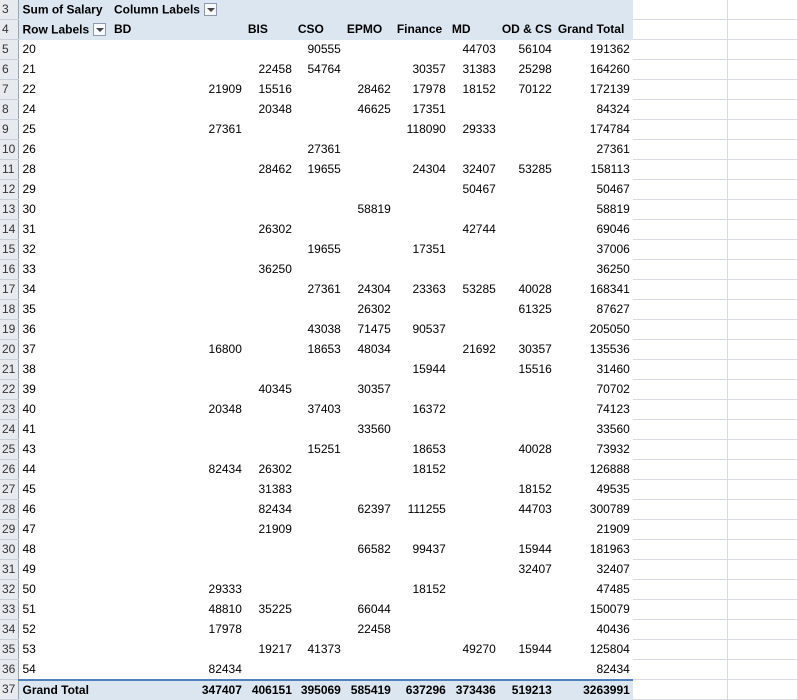 The height and width of the screenshot is (700, 798). I want to click on column-header-cell: Finance, so click(421, 29).